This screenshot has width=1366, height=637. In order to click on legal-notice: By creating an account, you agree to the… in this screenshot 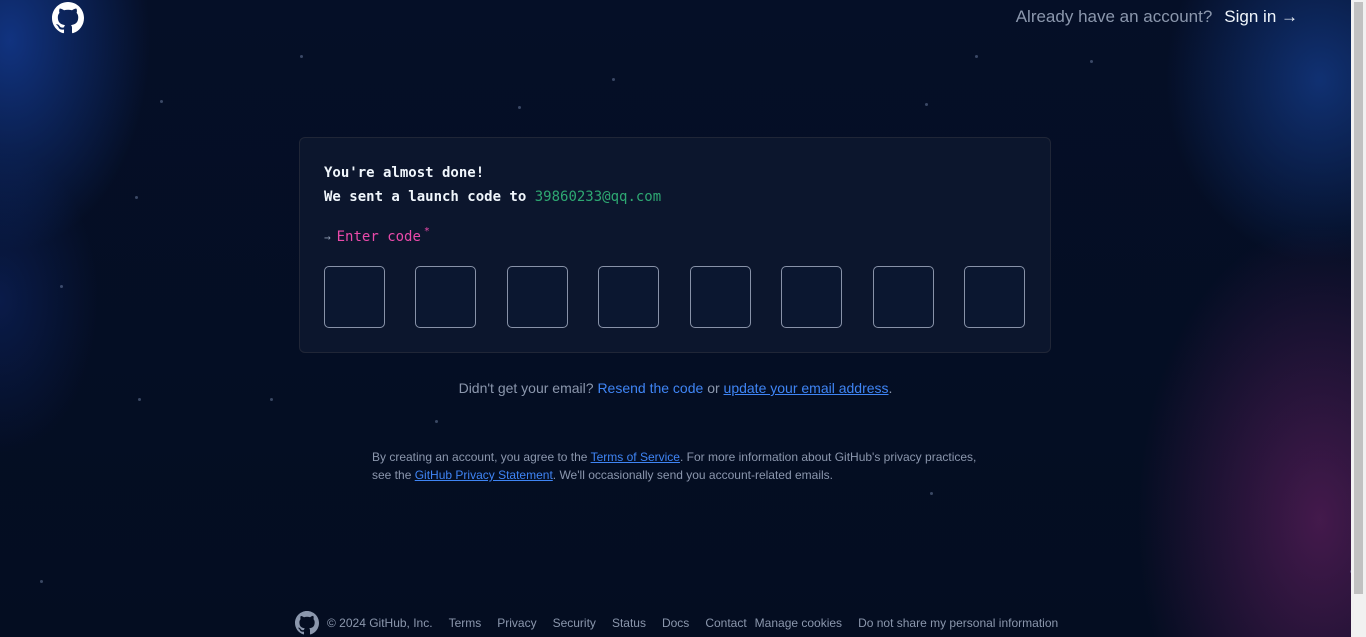, I will do `click(677, 466)`.